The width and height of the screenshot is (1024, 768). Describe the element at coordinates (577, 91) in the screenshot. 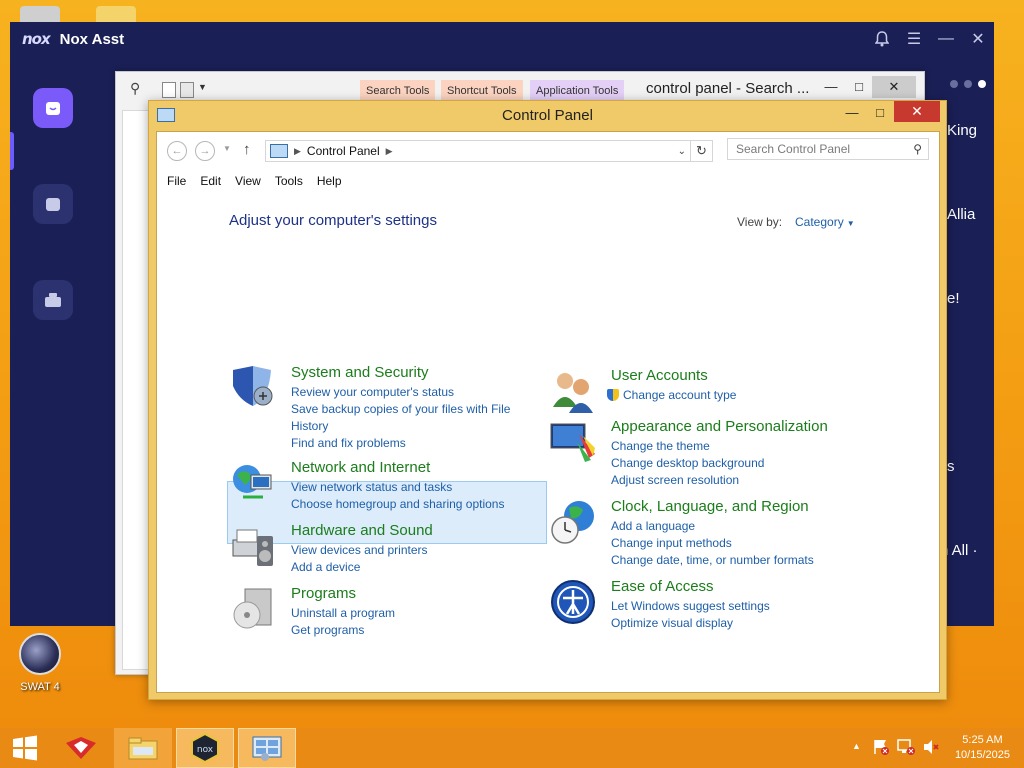

I see `tab-application-tools: Application Tools` at that location.